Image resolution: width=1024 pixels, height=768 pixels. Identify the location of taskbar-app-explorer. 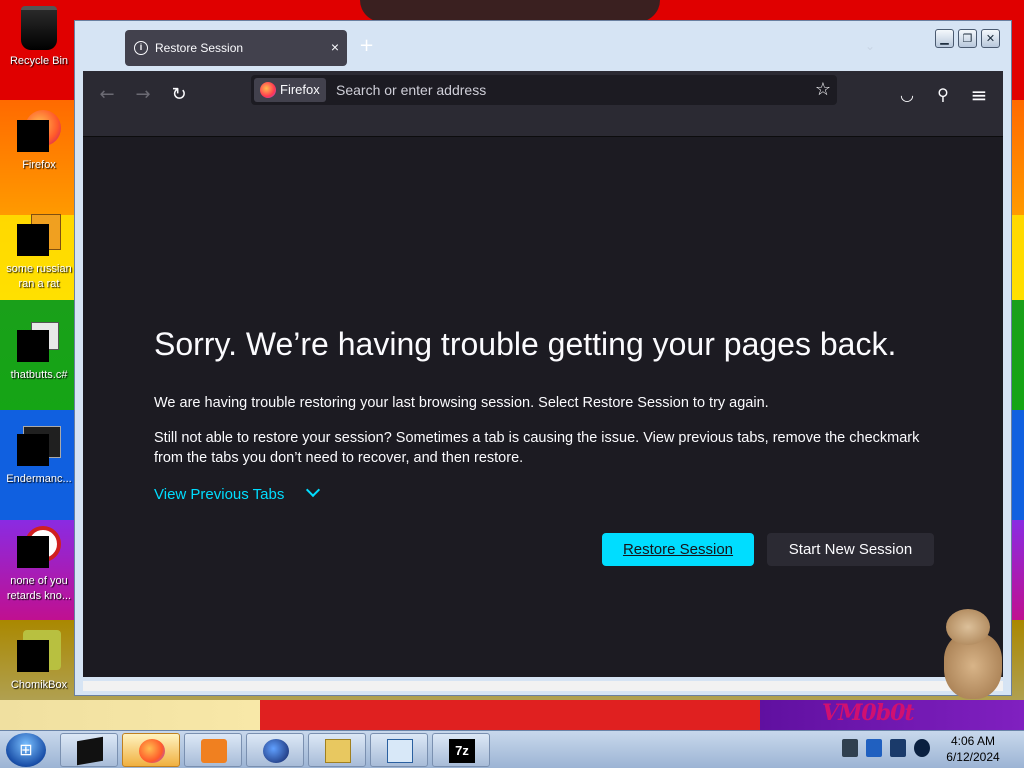
(337, 750).